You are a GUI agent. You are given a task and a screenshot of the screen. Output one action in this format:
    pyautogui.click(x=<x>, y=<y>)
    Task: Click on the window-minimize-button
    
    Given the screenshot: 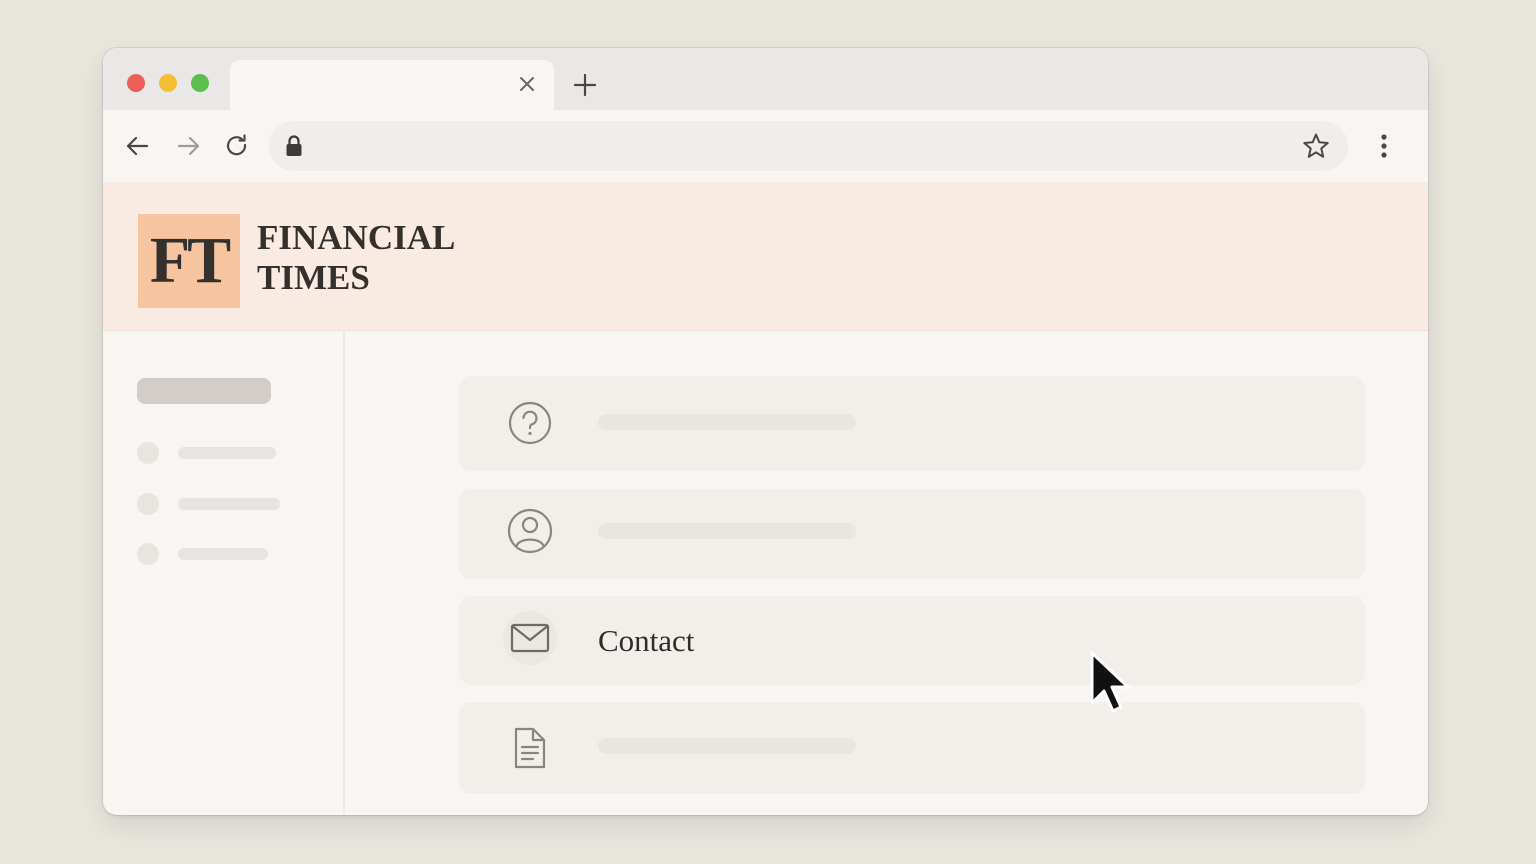 What is the action you would take?
    pyautogui.click(x=168, y=83)
    